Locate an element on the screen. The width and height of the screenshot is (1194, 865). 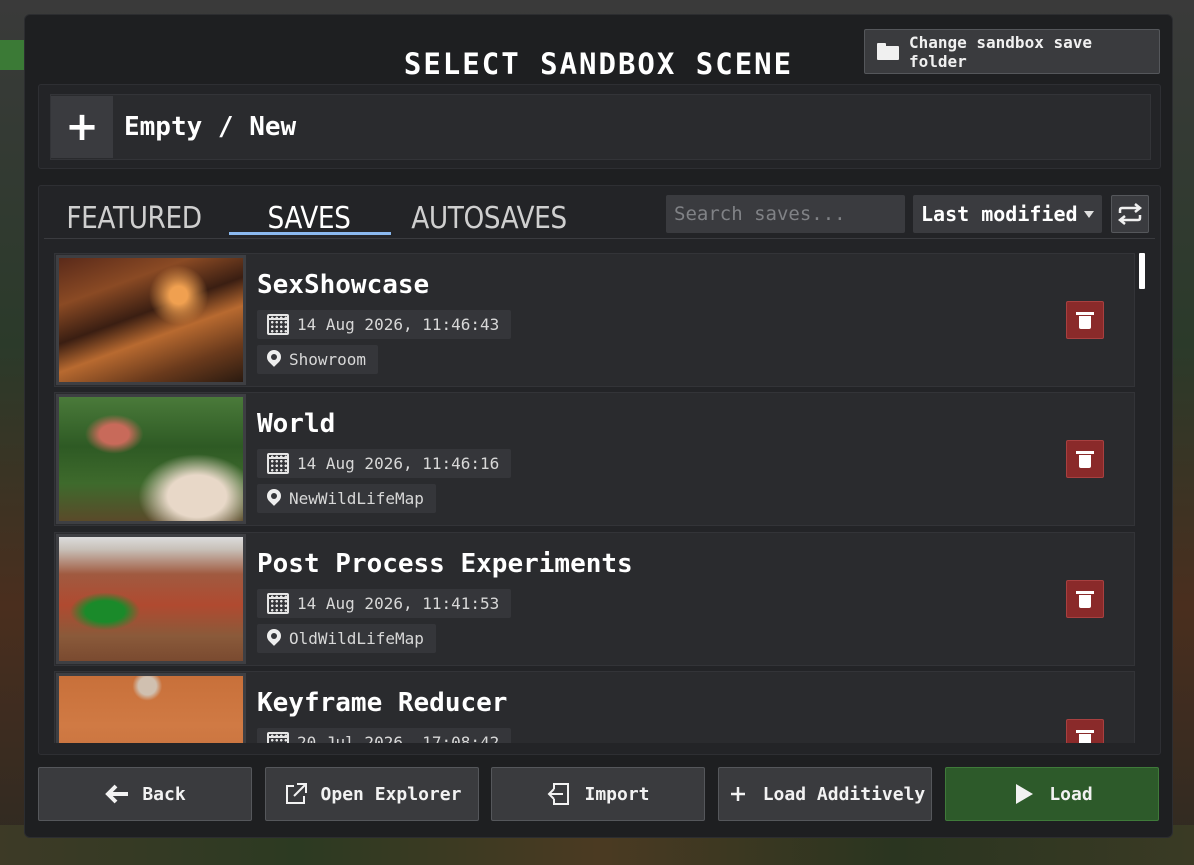
external-link-icon is located at coordinates (296, 794).